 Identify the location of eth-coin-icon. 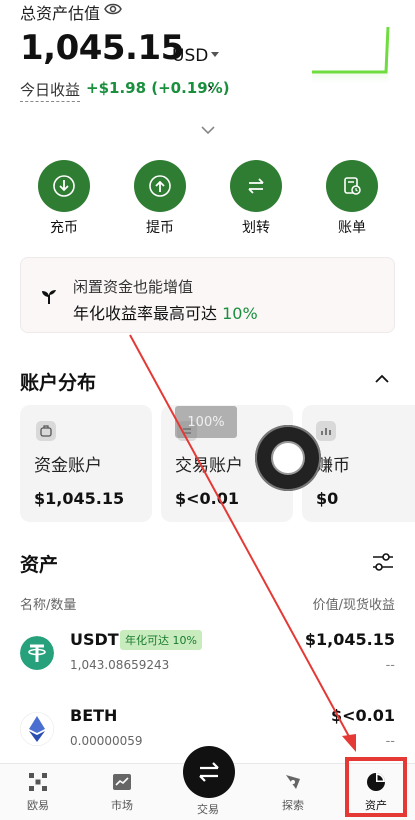
(37, 729).